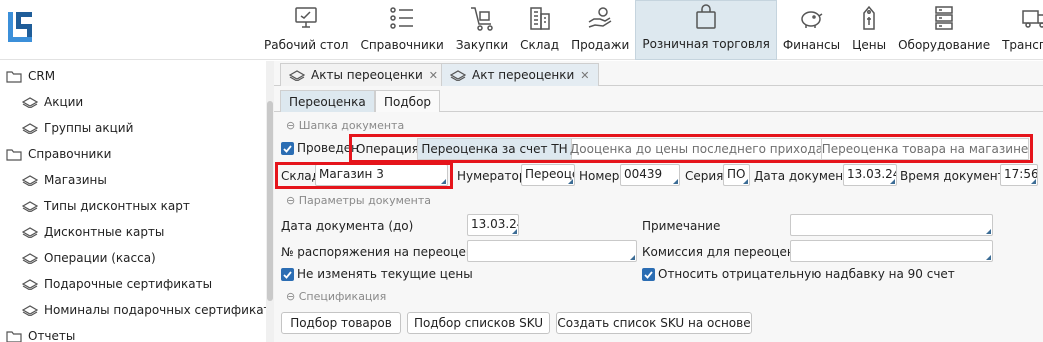 The image size is (1043, 342). What do you see at coordinates (40, 332) in the screenshot?
I see `sidebar-item-reports: Отчеты` at bounding box center [40, 332].